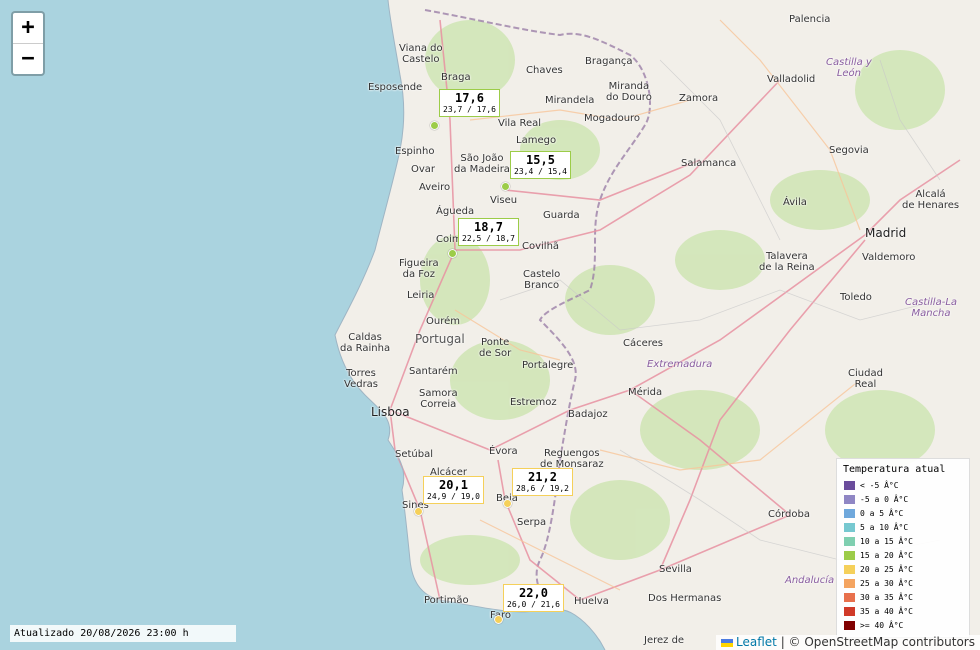 The width and height of the screenshot is (980, 650). I want to click on legend-row: 25 a 30 Â°C, so click(903, 583).